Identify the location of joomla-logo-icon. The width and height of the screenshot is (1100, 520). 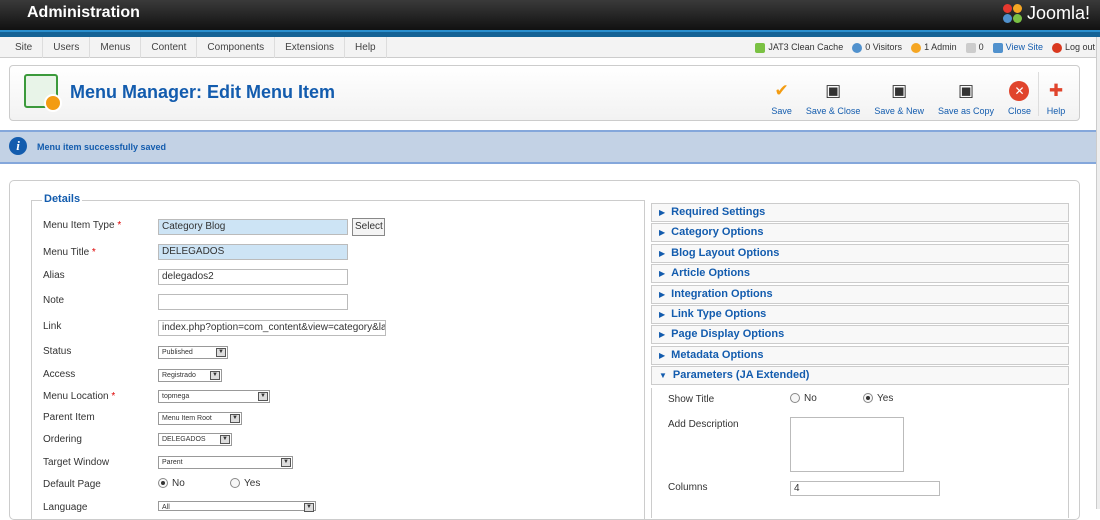
(1012, 13).